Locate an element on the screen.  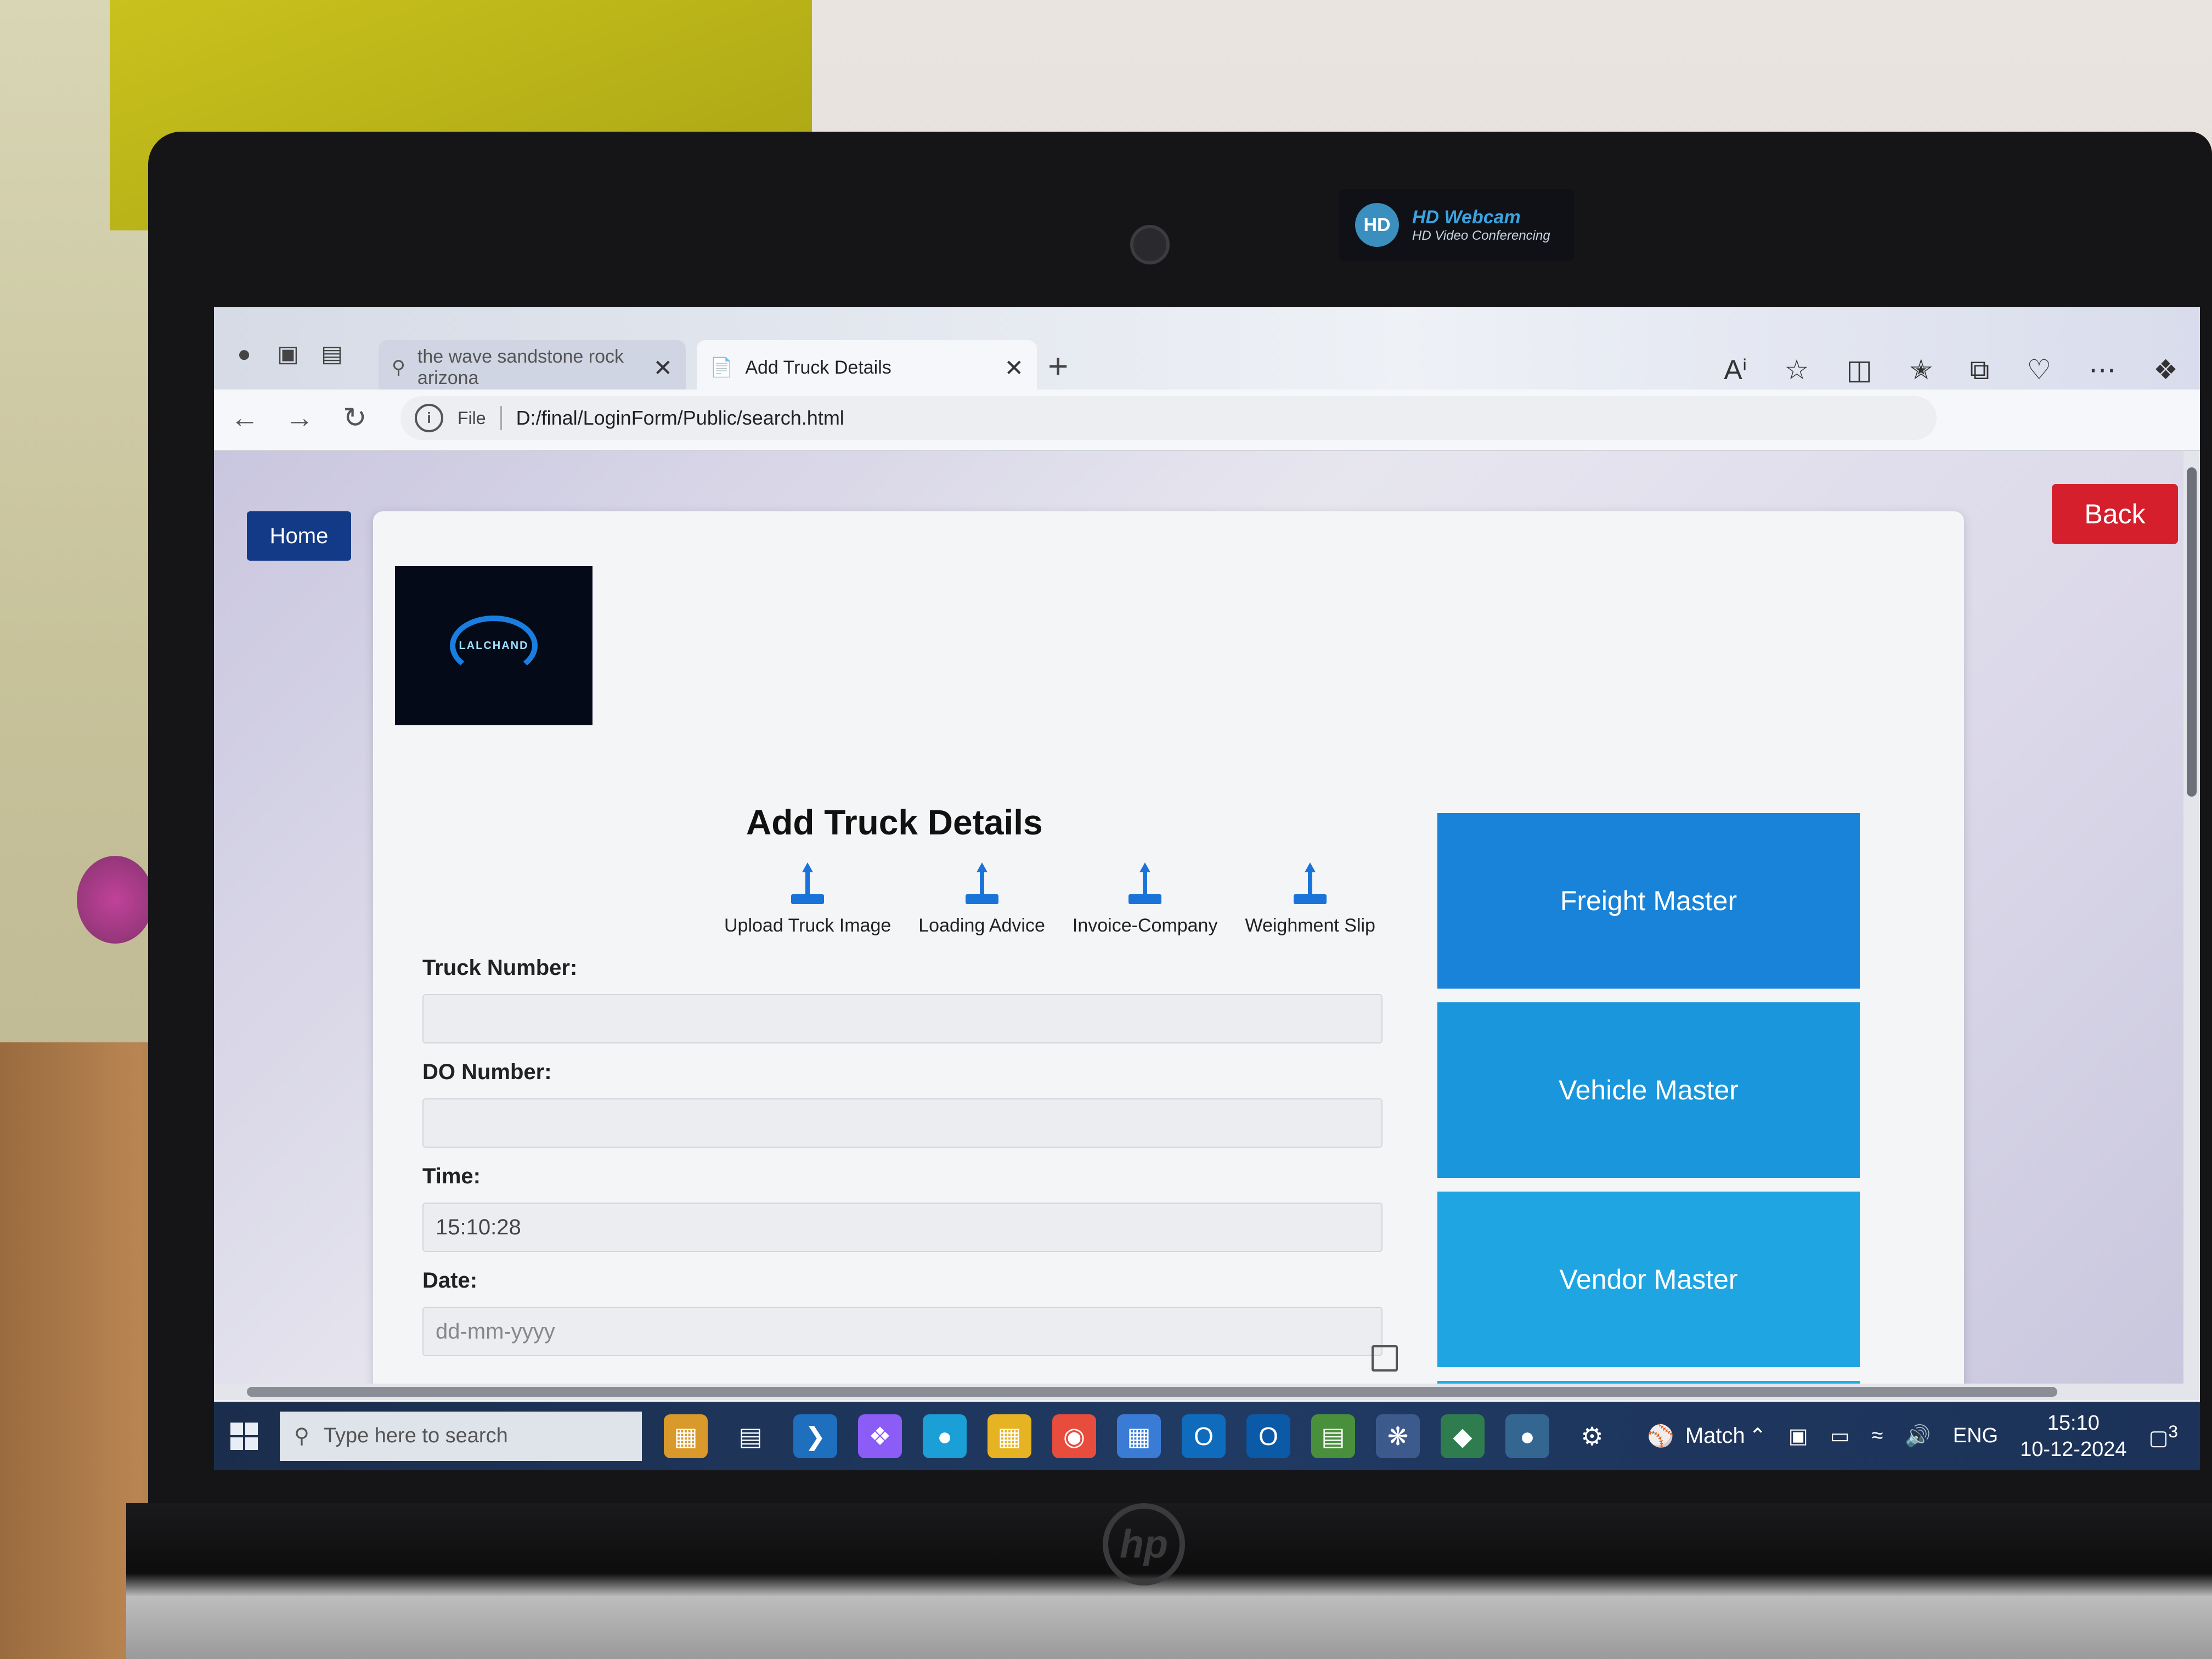
vendor-master-button: Vendor Master is located at coordinates (1648, 1279).